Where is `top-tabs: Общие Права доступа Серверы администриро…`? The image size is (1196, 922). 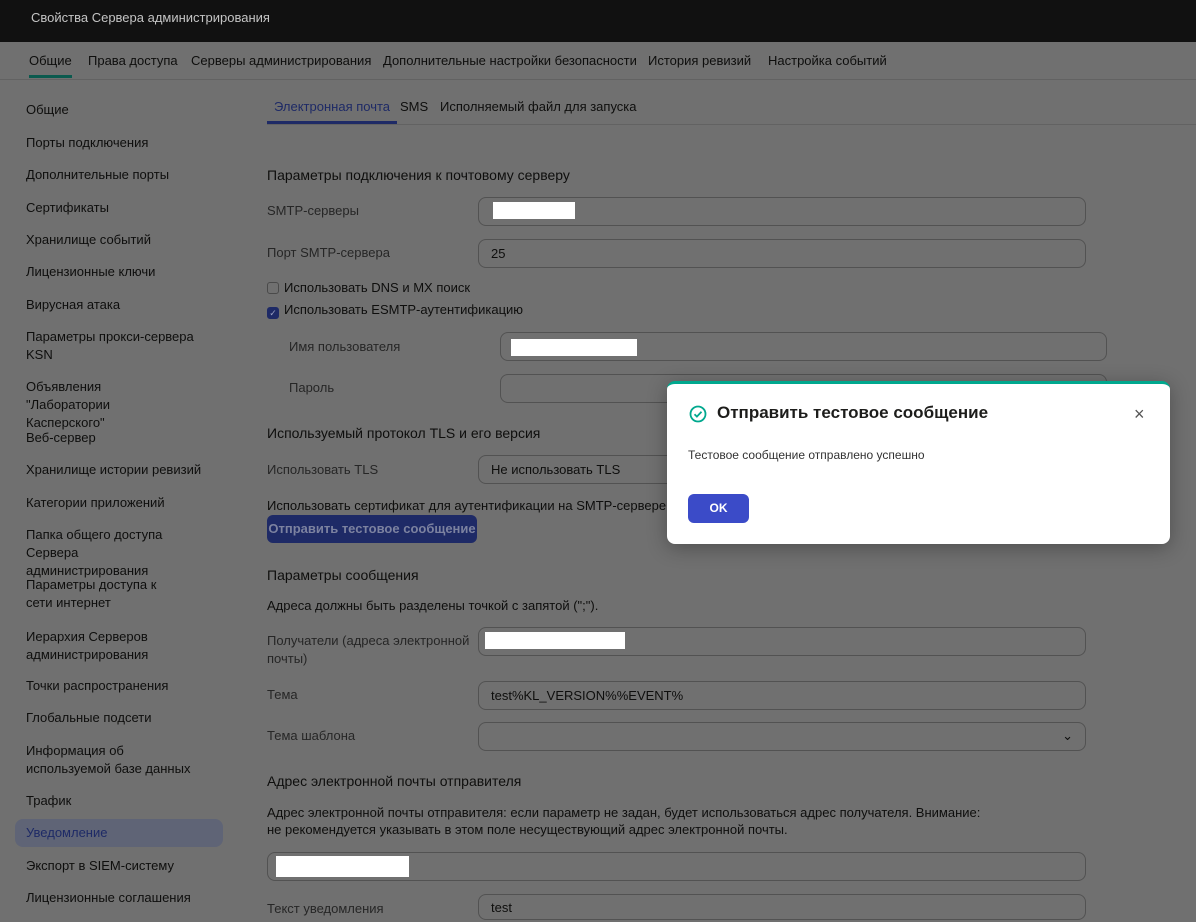 top-tabs: Общие Права доступа Серверы администриро… is located at coordinates (598, 61).